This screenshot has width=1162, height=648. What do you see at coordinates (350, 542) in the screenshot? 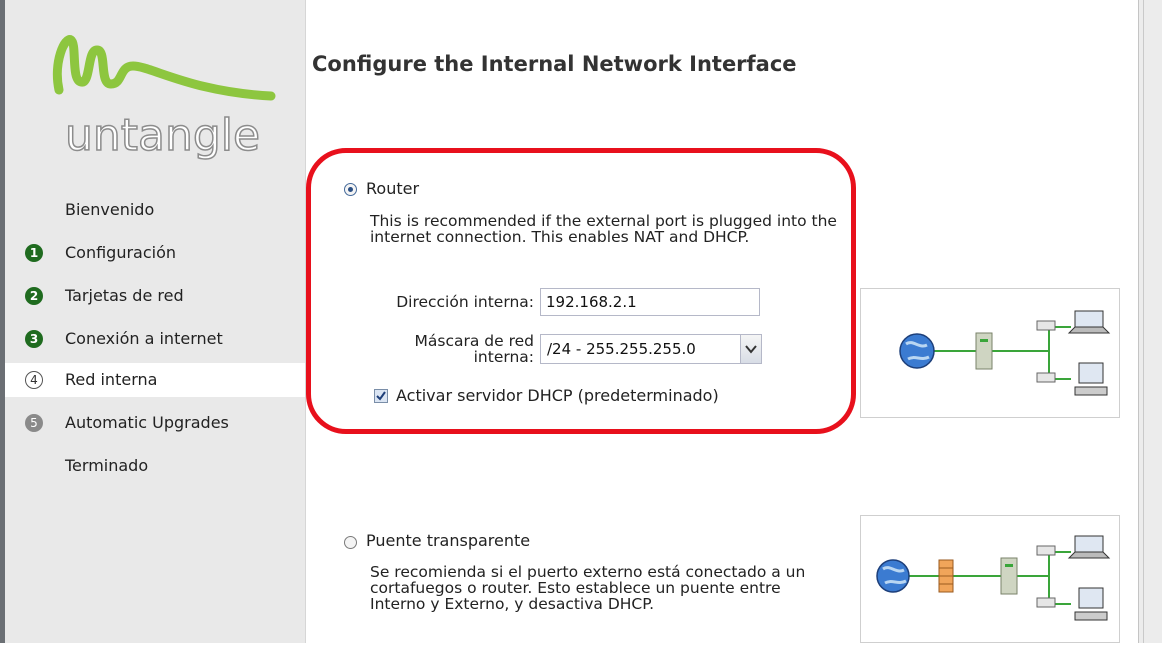
I see `bridge-radio` at bounding box center [350, 542].